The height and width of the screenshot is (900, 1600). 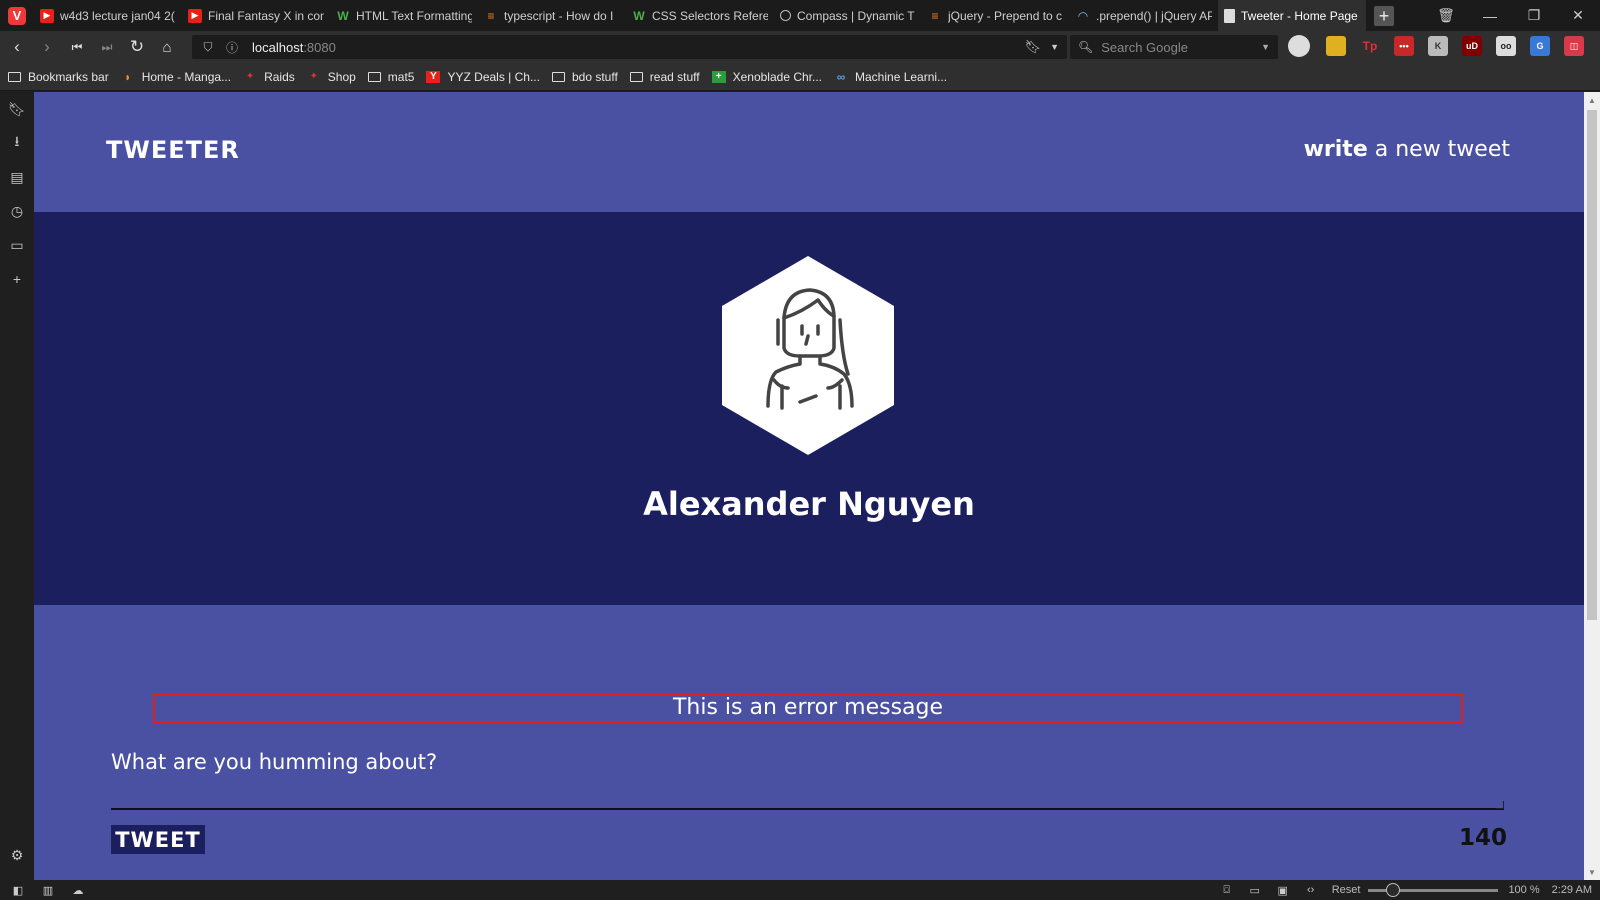 What do you see at coordinates (1154, 15) in the screenshot?
I see `tab-label: .prepend() | jQuery AP` at bounding box center [1154, 15].